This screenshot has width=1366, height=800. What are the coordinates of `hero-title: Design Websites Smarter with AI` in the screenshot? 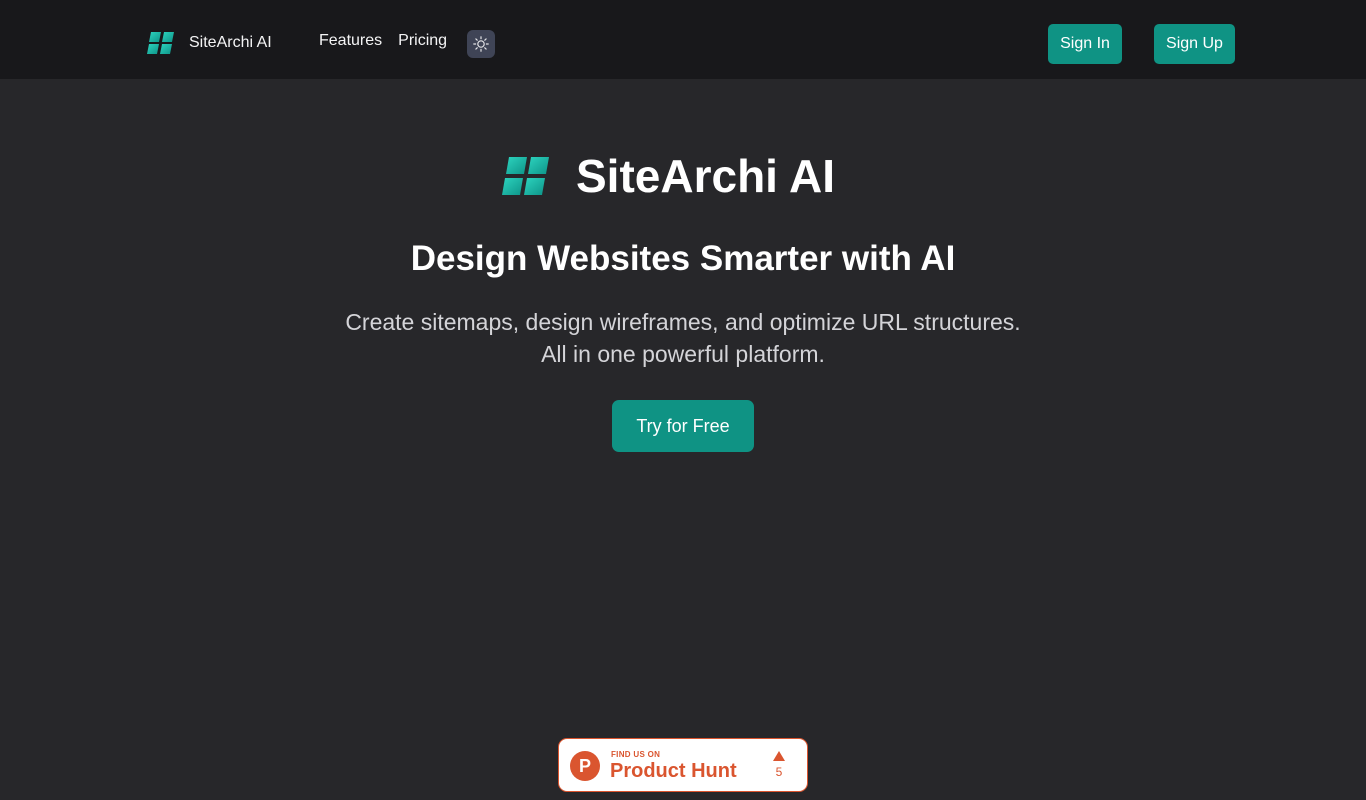 It's located at (683, 258).